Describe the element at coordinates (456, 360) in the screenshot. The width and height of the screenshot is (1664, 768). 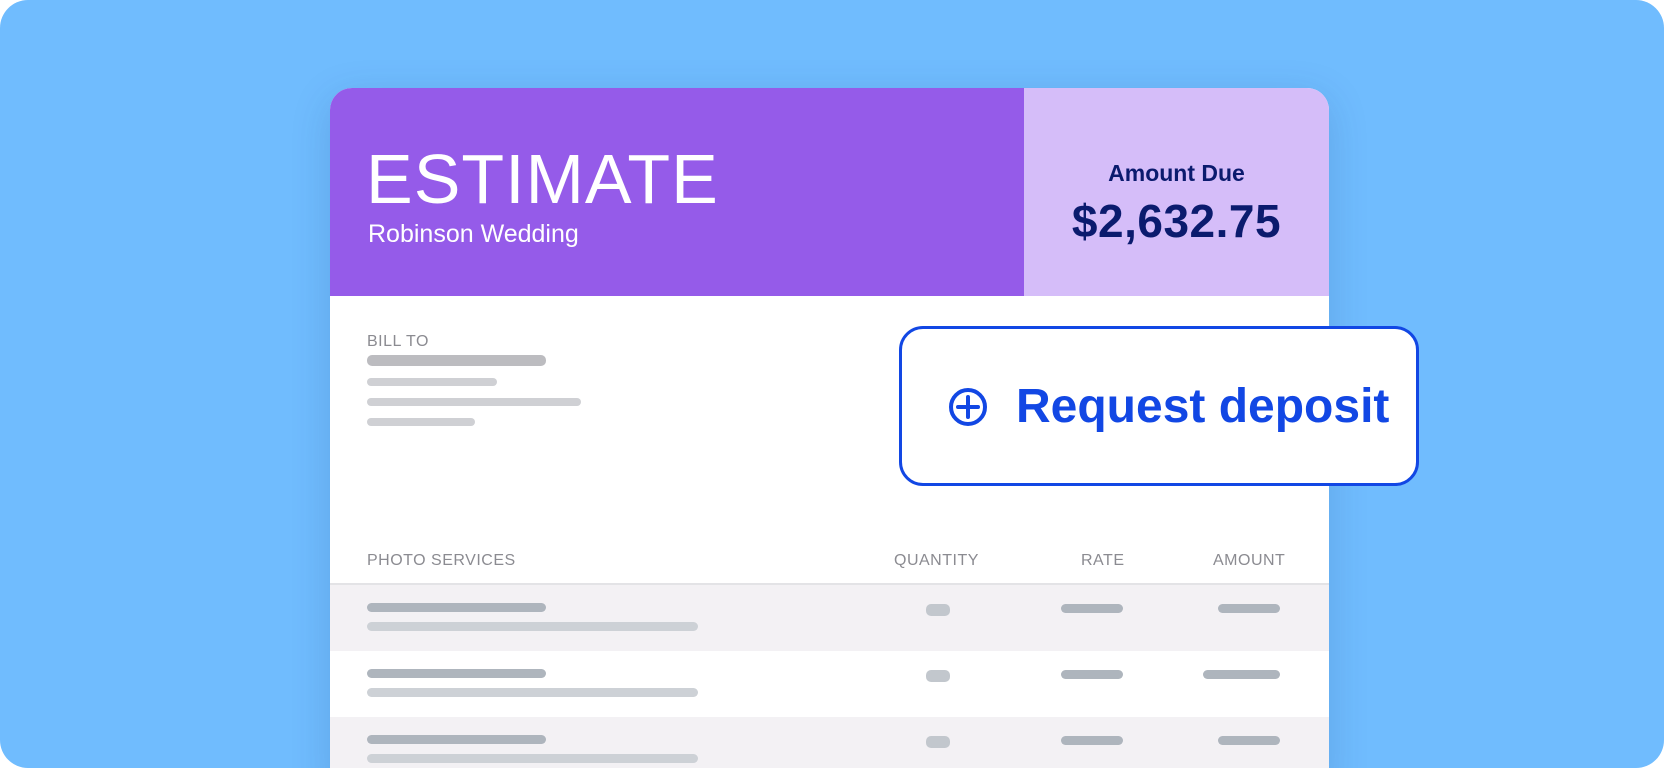
I see `bill-to-name-placeholder` at that location.